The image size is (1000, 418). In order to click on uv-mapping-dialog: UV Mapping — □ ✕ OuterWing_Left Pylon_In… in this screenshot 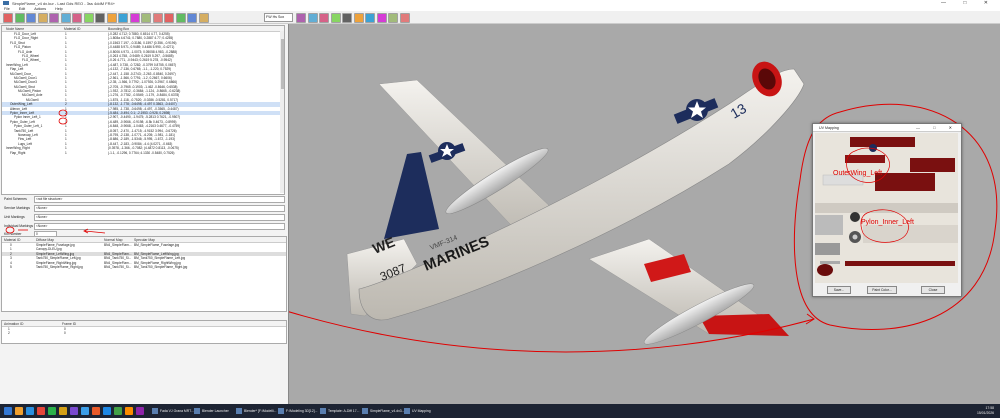, I will do `click(887, 210)`.